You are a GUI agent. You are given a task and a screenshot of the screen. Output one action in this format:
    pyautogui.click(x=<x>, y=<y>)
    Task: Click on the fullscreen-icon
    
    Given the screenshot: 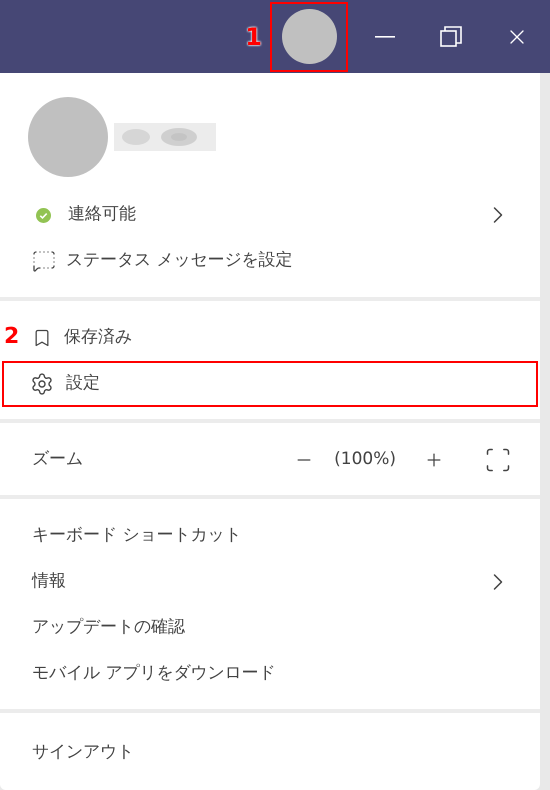 What is the action you would take?
    pyautogui.click(x=498, y=460)
    